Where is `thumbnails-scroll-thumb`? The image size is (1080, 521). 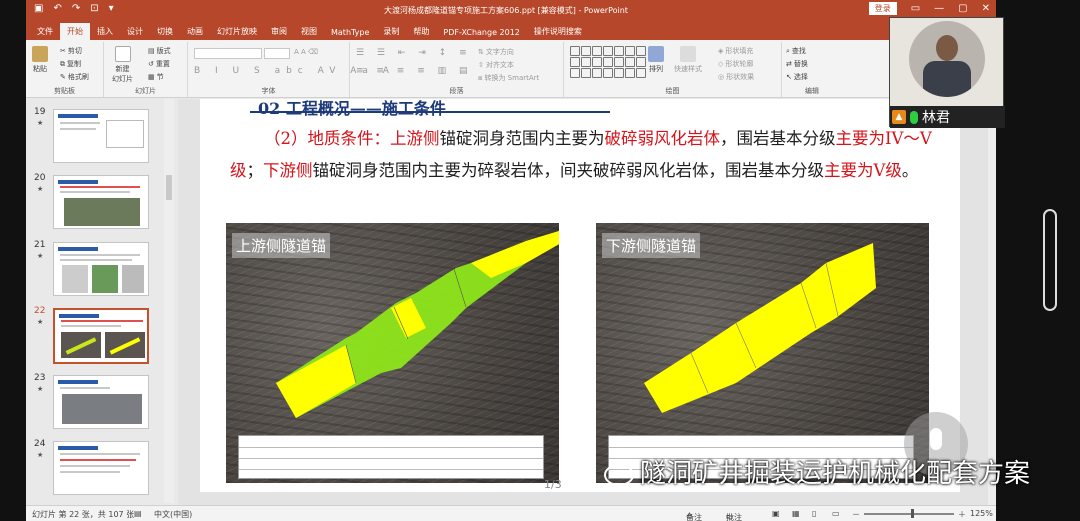 thumbnails-scroll-thumb is located at coordinates (169, 187).